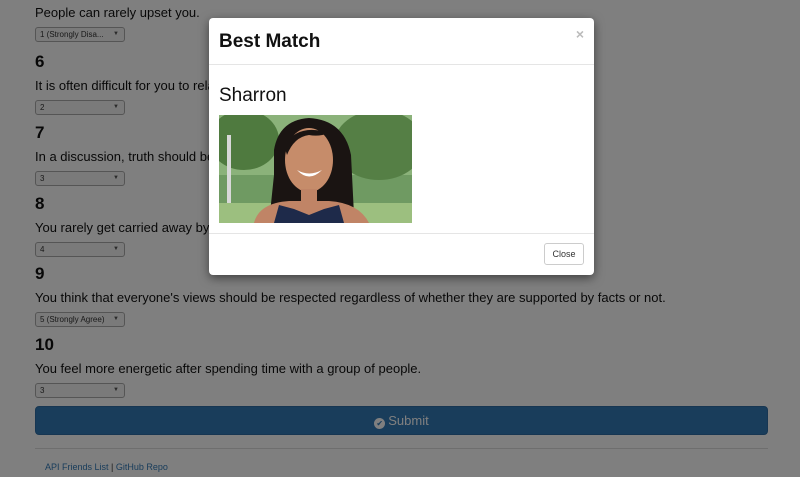 Image resolution: width=800 pixels, height=477 pixels. Describe the element at coordinates (315, 169) in the screenshot. I see `match-photo` at that location.